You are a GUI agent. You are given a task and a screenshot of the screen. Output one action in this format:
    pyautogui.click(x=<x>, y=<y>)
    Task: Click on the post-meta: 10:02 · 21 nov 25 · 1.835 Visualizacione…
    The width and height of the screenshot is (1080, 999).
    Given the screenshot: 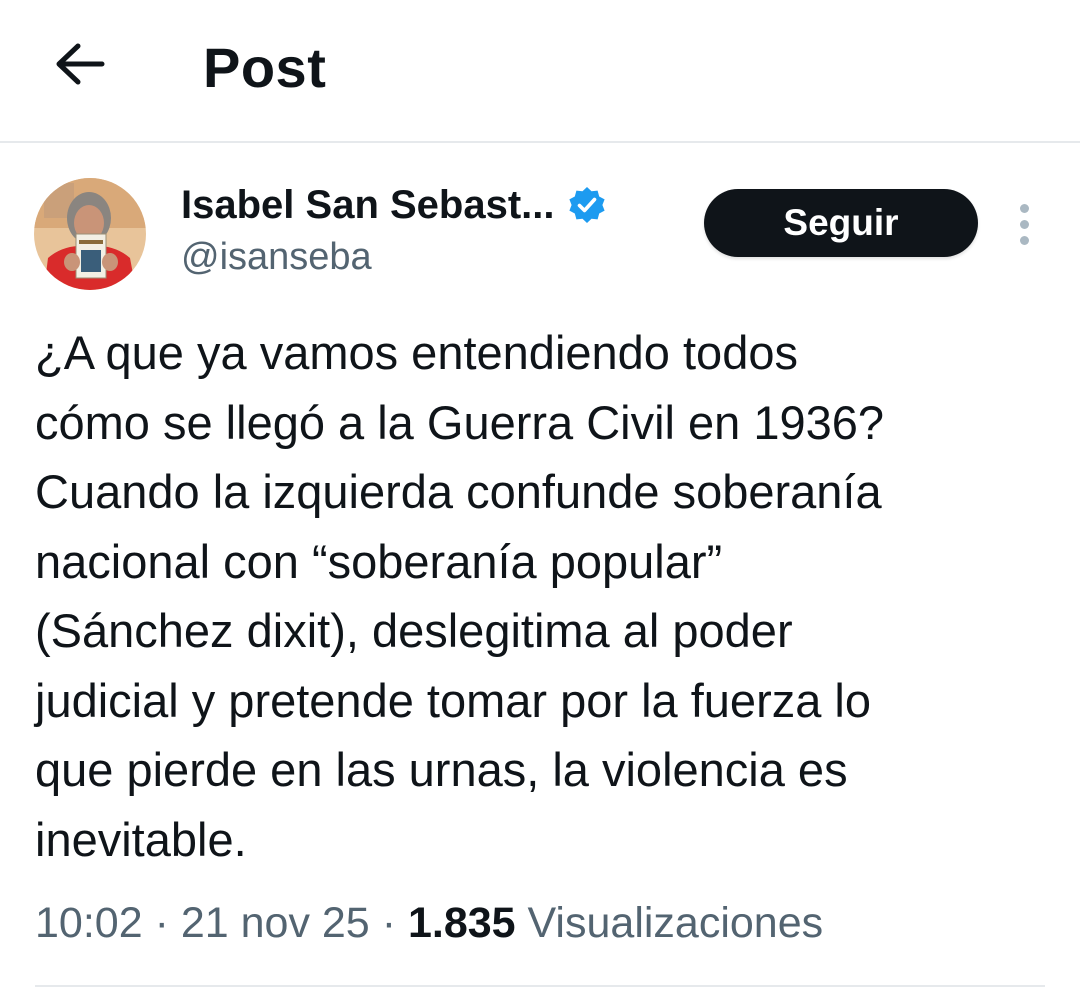 What is the action you would take?
    pyautogui.click(x=429, y=923)
    